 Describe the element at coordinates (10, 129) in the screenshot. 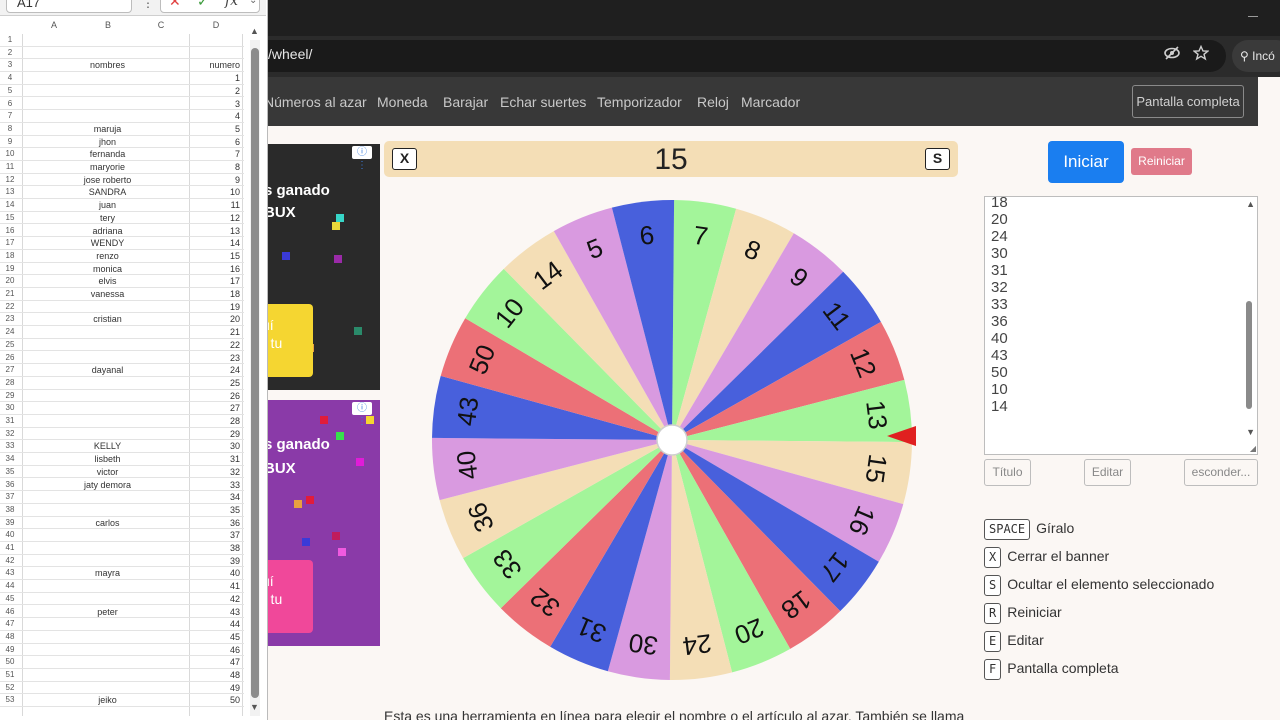

I see `row-number: 8` at that location.